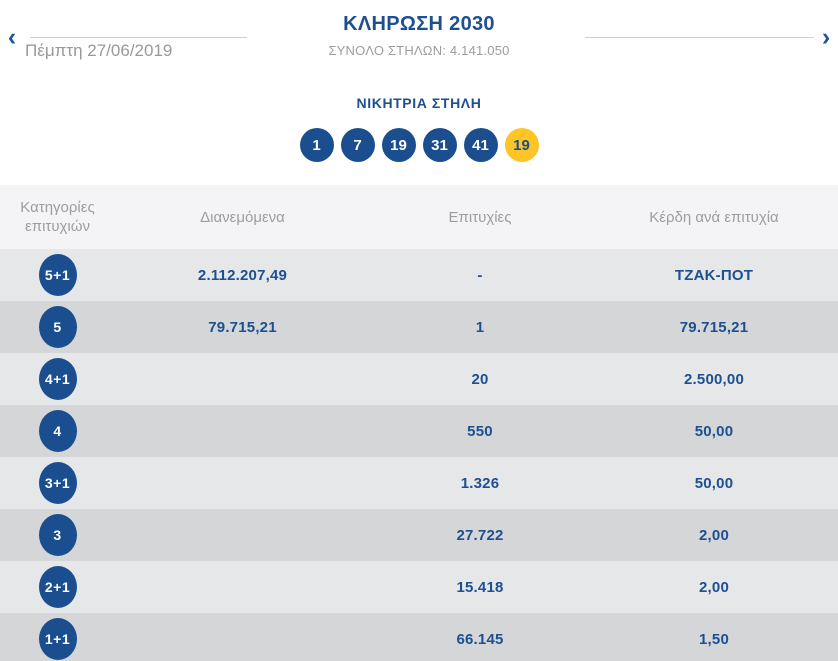  Describe the element at coordinates (699, 37) in the screenshot. I see `header-divider-right` at that location.